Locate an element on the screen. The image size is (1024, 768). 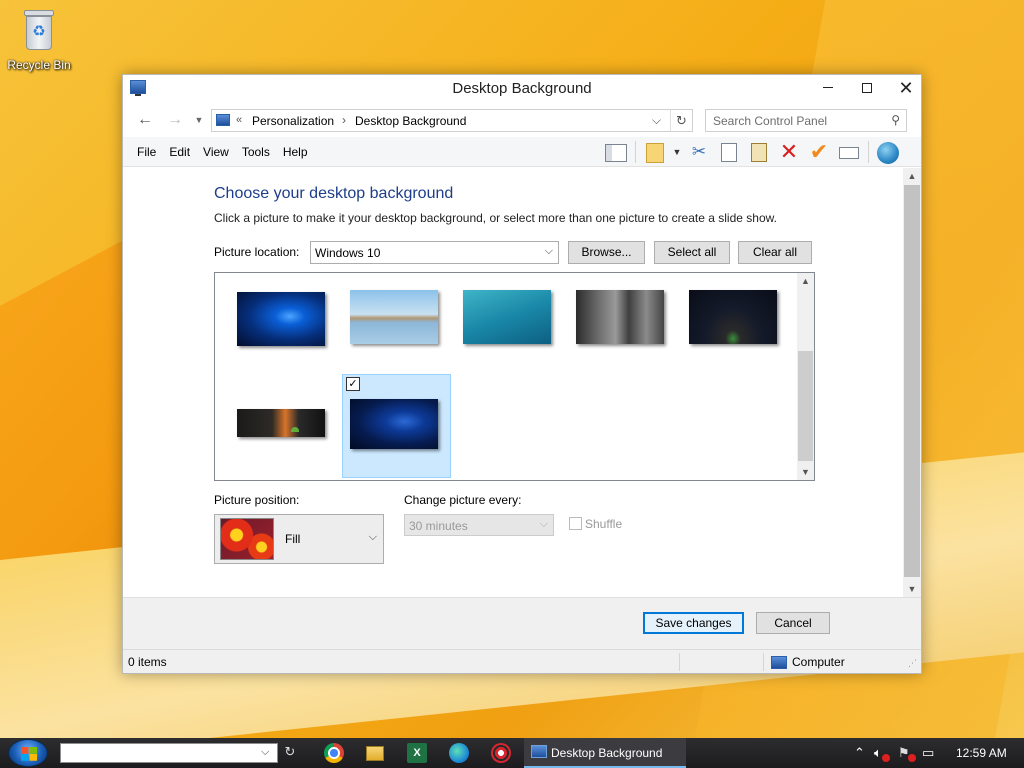
taskbar-task-label: Desktop Background is located at coordinates (607, 753).